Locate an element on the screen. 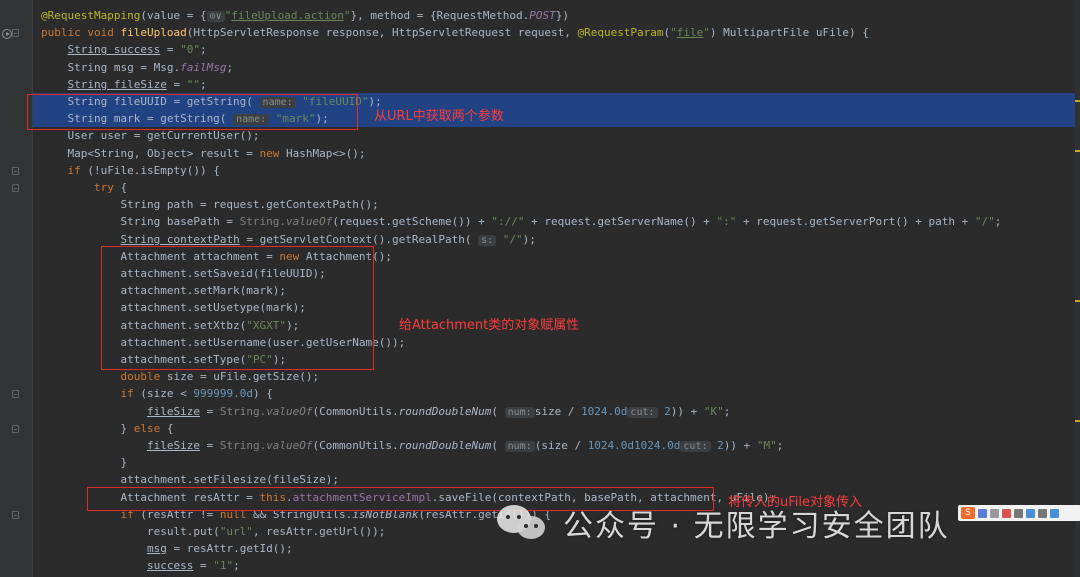 The width and height of the screenshot is (1080, 577). code-token: ":" is located at coordinates (726, 222).